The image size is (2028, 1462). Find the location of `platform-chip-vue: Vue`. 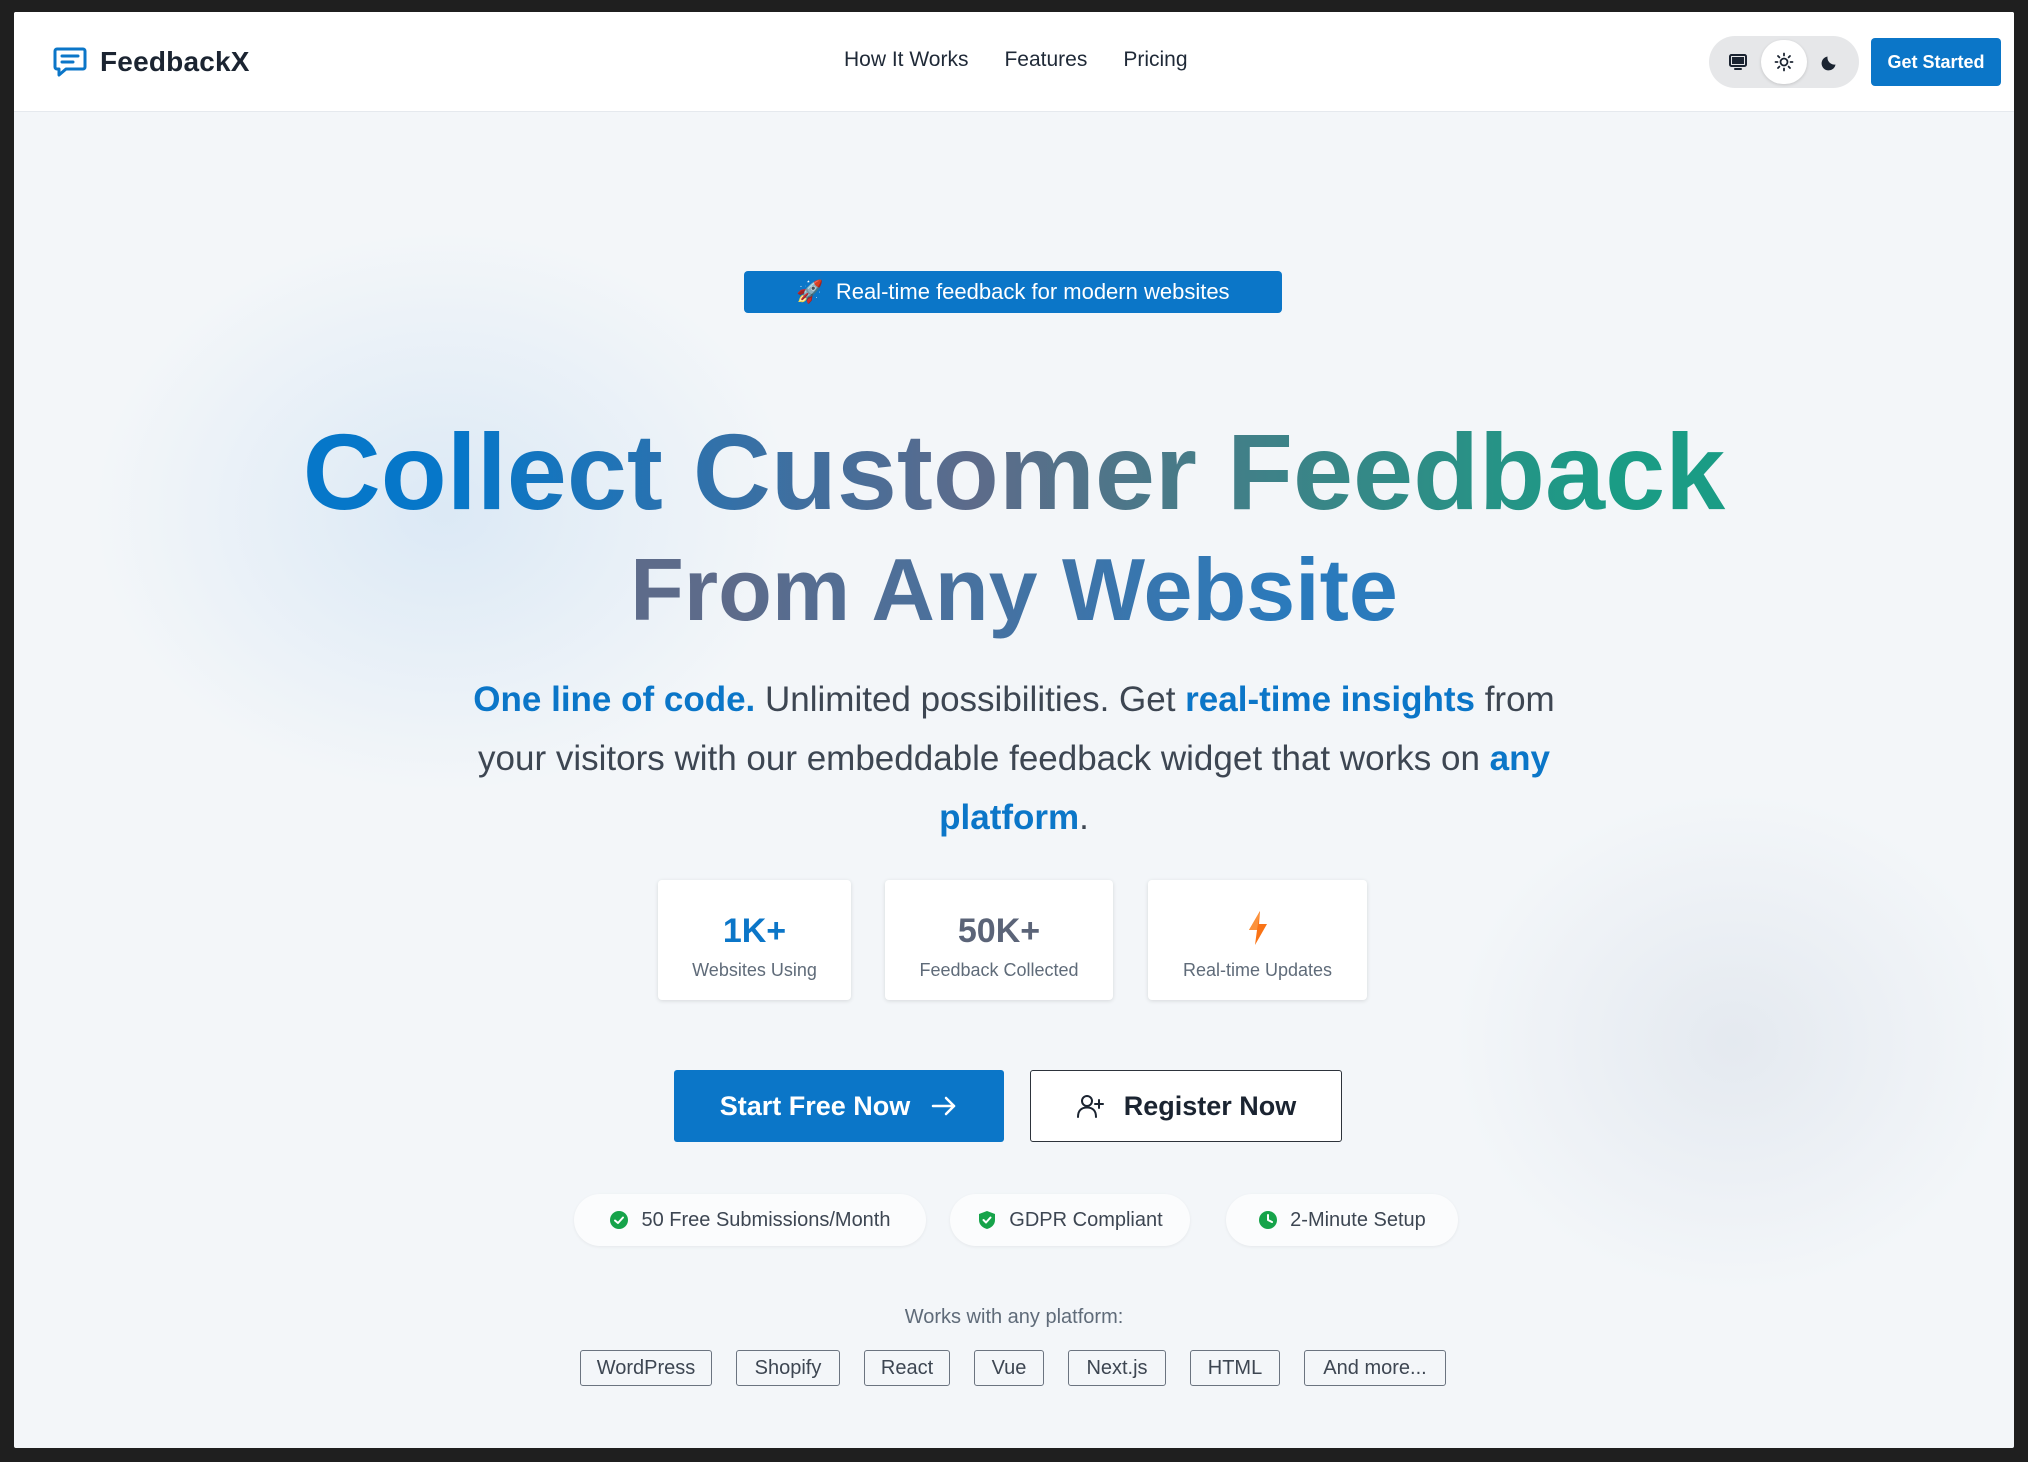

platform-chip-vue: Vue is located at coordinates (1009, 1368).